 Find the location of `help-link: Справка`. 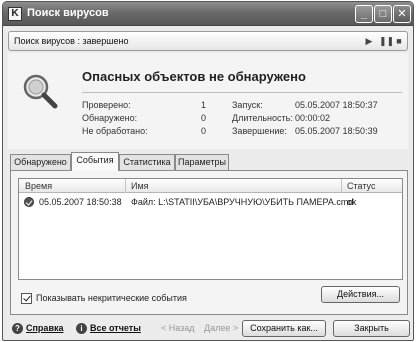

help-link: Справка is located at coordinates (44, 328).